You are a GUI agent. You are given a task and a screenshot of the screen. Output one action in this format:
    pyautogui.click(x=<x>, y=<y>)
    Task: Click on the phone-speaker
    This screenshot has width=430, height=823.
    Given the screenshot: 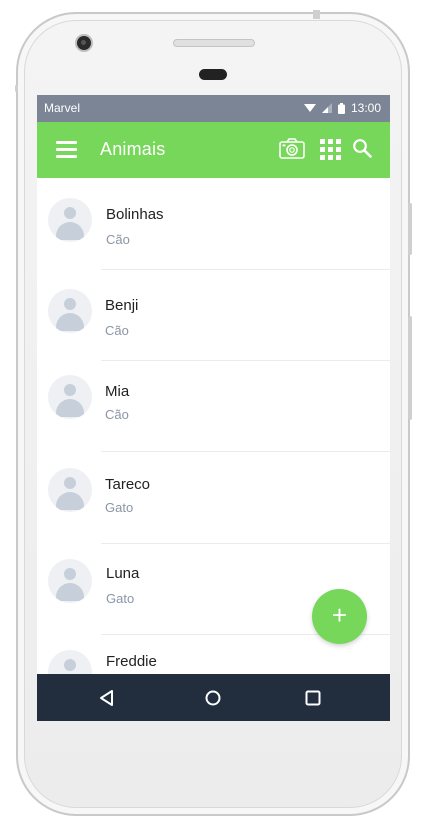 What is the action you would take?
    pyautogui.click(x=214, y=43)
    